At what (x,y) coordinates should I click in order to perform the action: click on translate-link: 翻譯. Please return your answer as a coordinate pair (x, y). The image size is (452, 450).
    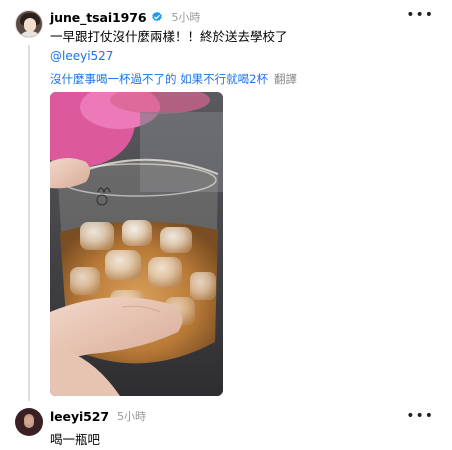
    Looking at the image, I should click on (285, 79).